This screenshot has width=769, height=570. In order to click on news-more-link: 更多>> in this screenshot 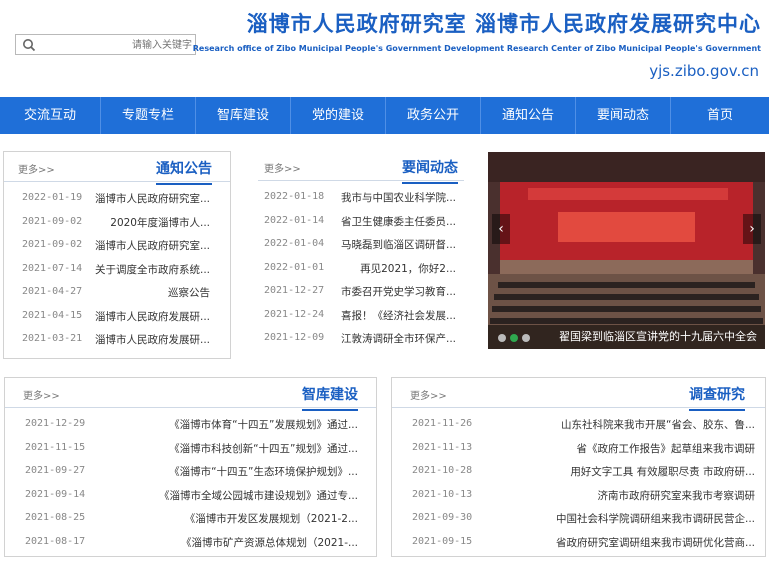, I will do `click(282, 167)`.